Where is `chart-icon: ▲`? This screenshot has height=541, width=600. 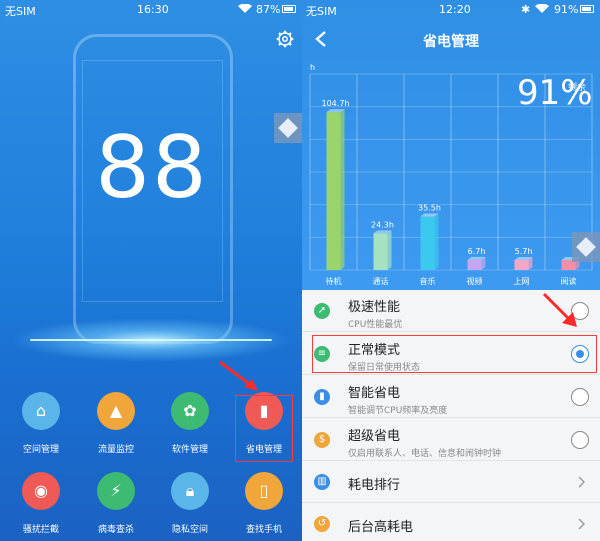 chart-icon: ▲ is located at coordinates (116, 411).